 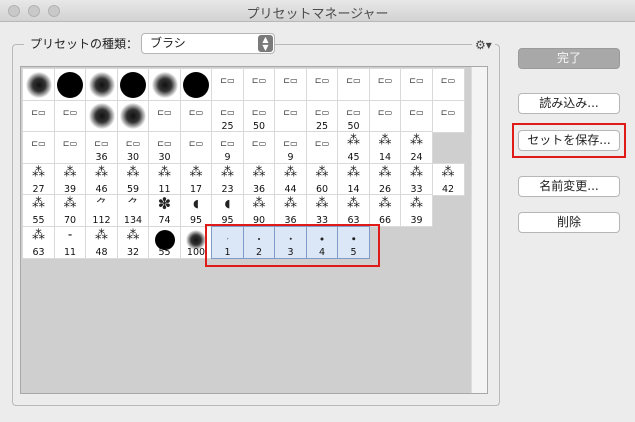 What do you see at coordinates (385, 210) in the screenshot?
I see `brush-preset-cell: ⁂ 66` at bounding box center [385, 210].